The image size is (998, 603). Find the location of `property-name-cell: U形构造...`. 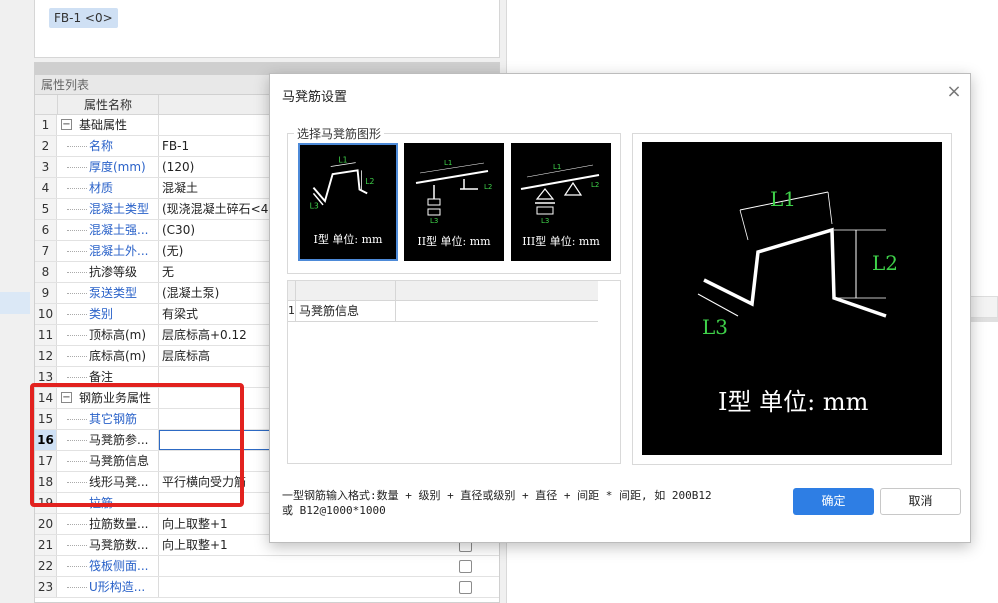

property-name-cell: U形构造... is located at coordinates (108, 587).